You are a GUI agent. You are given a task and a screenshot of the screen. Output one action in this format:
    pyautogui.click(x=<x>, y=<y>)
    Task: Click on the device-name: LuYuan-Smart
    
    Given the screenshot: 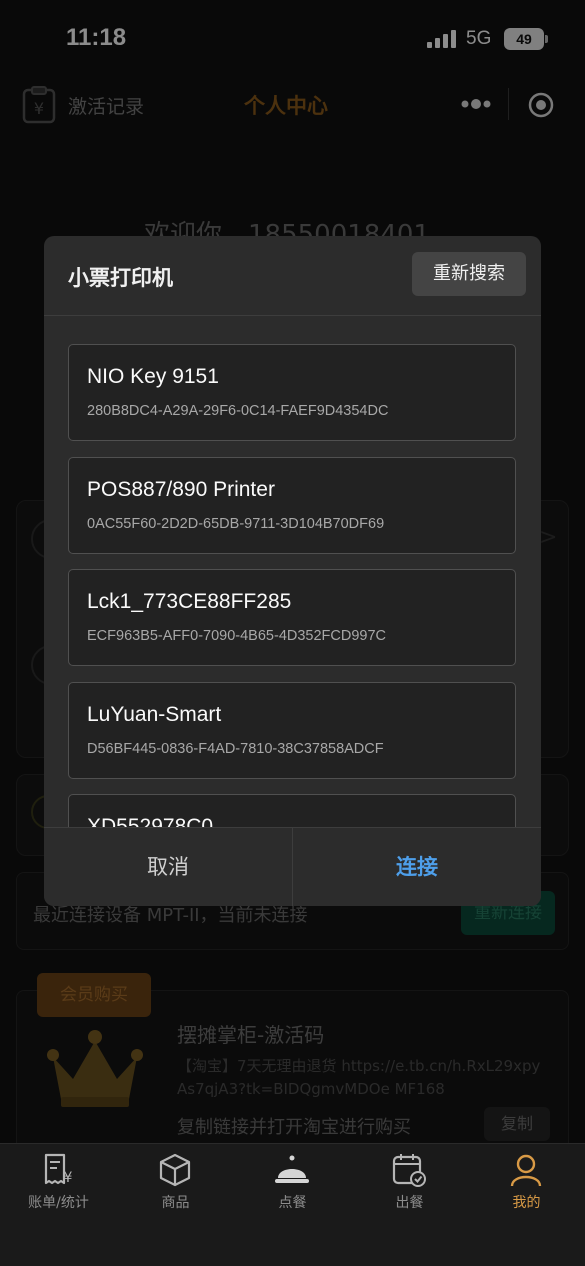 What is the action you would take?
    pyautogui.click(x=154, y=714)
    